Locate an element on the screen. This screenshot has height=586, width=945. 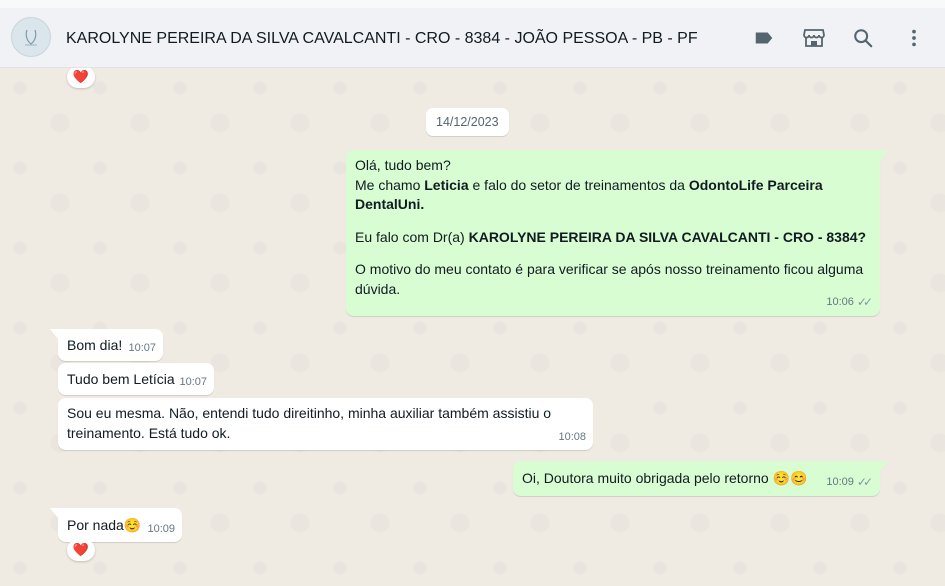
message-time: 10:06 is located at coordinates (840, 301).